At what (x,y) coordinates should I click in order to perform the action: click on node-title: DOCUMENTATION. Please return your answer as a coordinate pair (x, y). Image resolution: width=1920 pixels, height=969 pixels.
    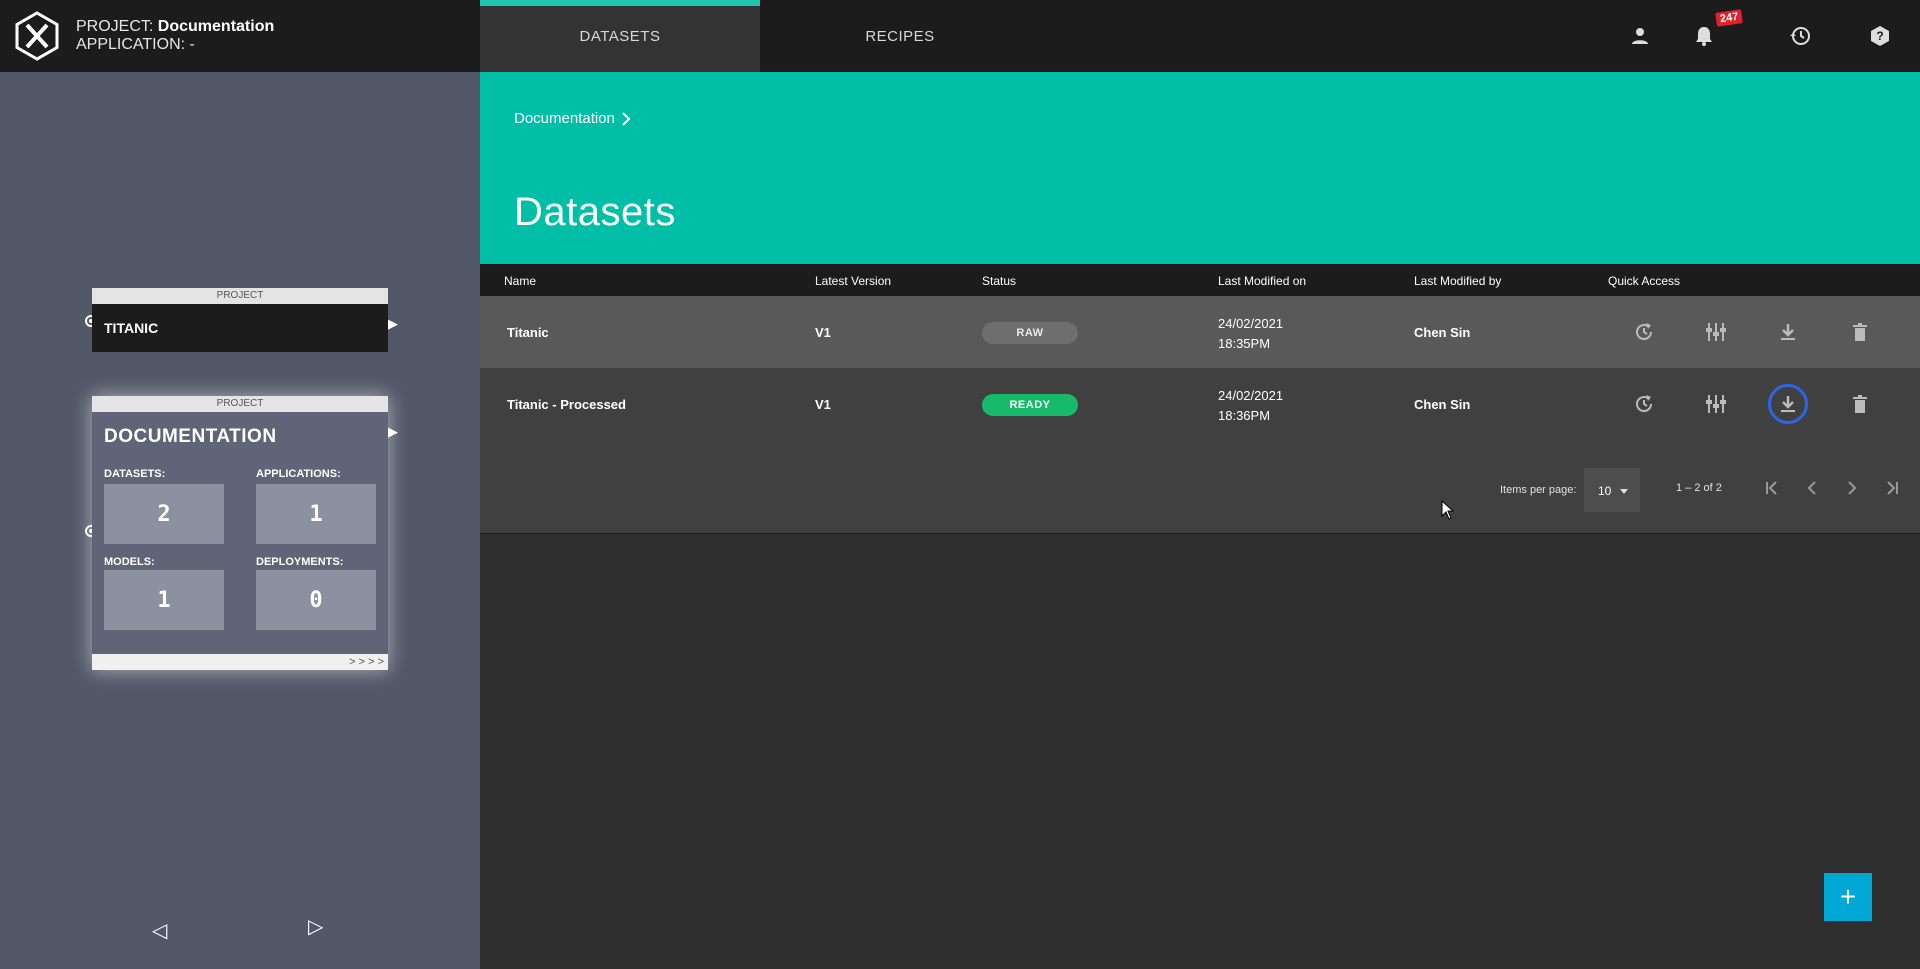
    Looking at the image, I should click on (190, 436).